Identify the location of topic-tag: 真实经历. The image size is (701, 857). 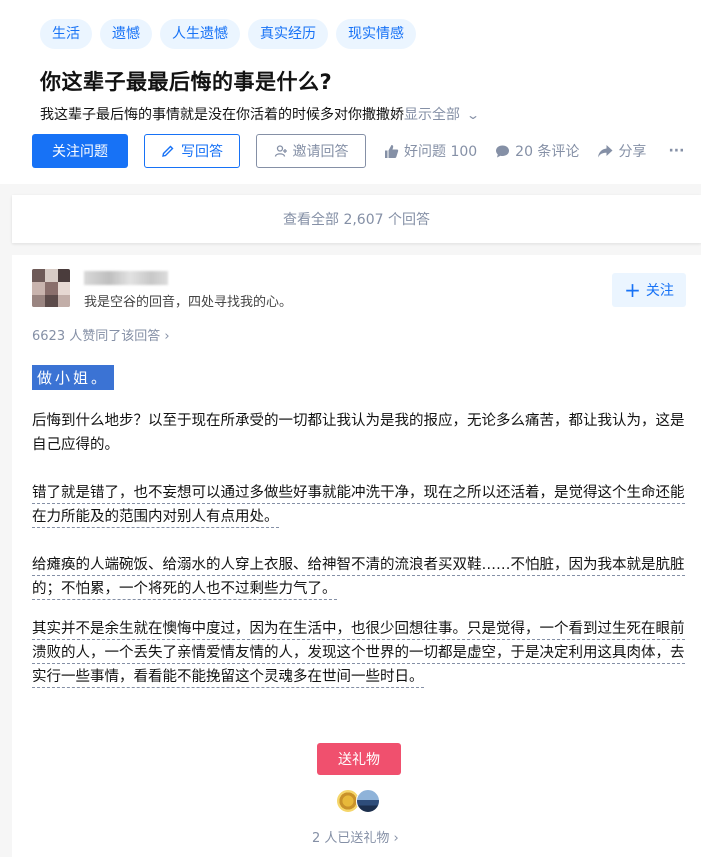
(288, 34).